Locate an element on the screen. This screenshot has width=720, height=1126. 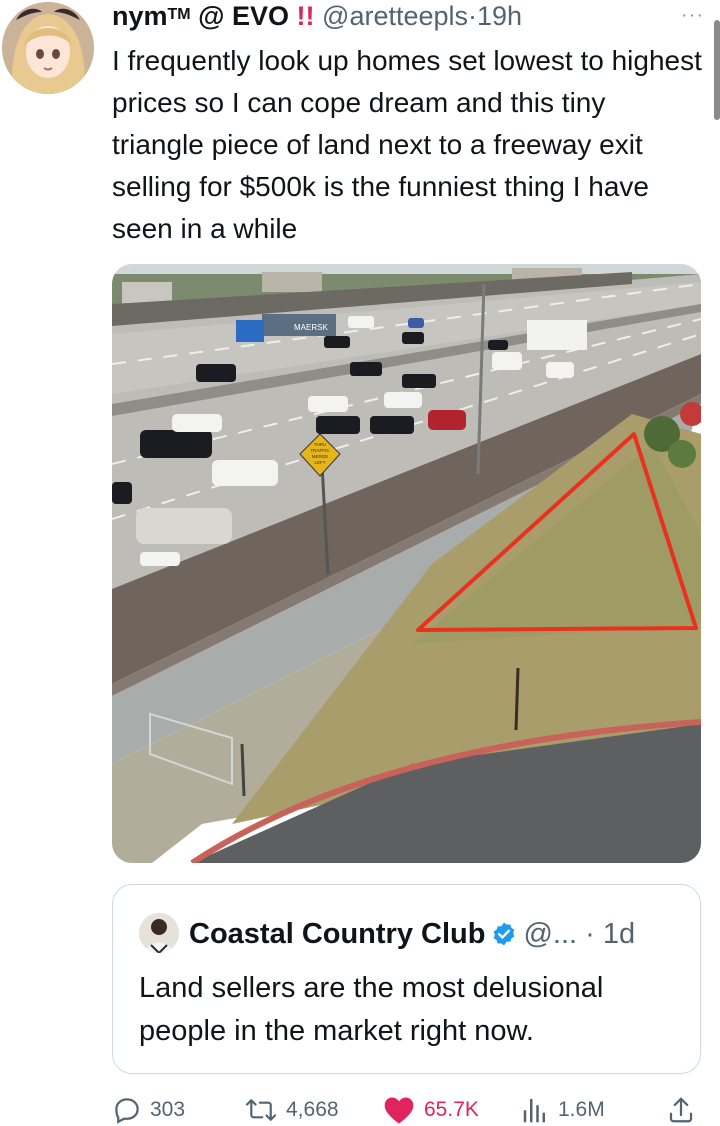
tweet-header: nymTM @ EVO !! @aretteepls·19h is located at coordinates (317, 15).